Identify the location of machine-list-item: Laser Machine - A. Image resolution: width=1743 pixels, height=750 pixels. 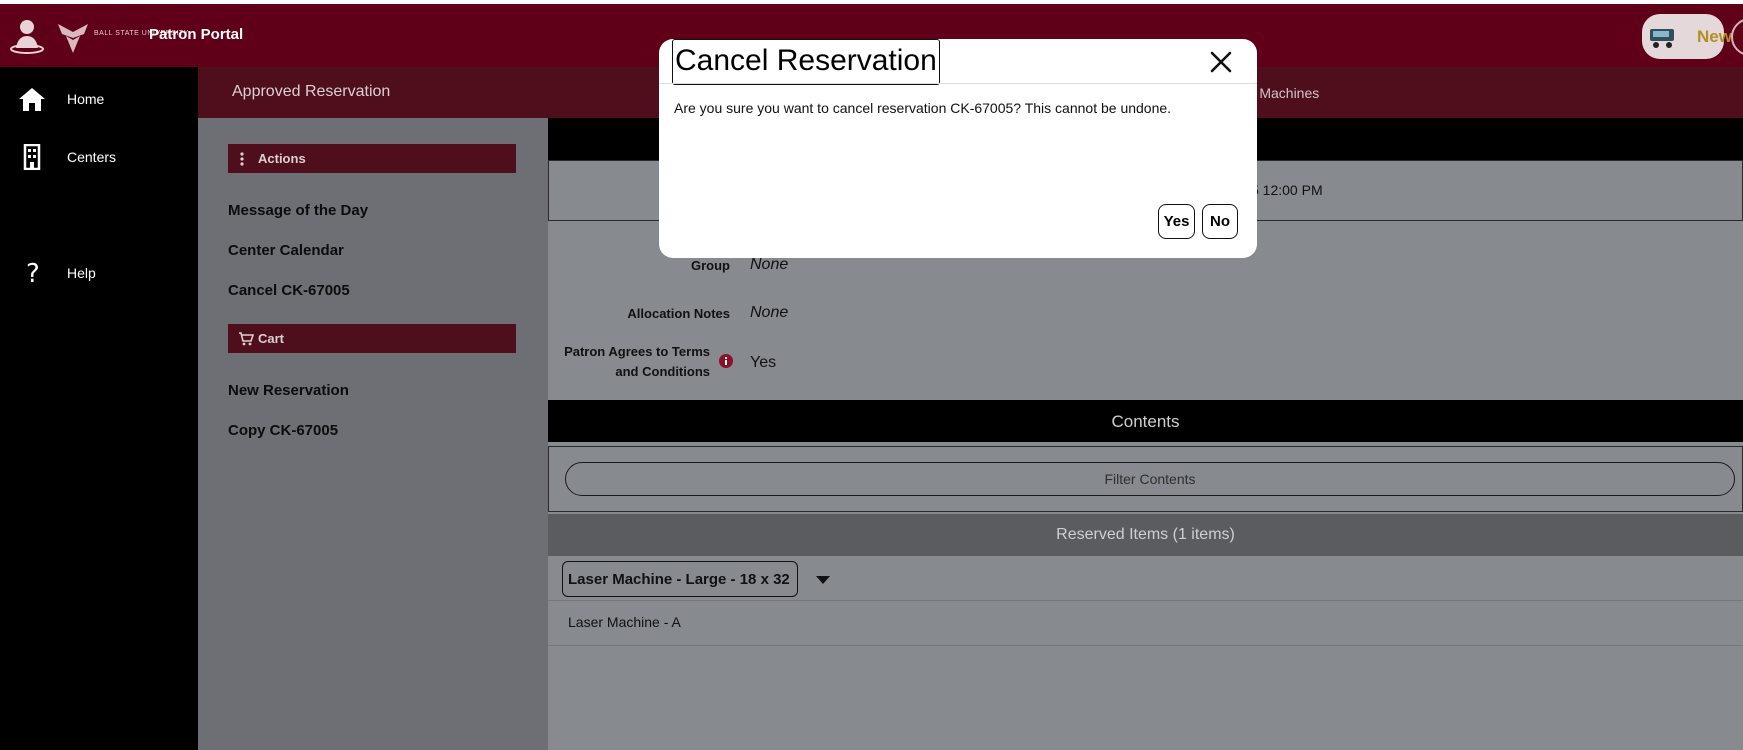
(624, 622).